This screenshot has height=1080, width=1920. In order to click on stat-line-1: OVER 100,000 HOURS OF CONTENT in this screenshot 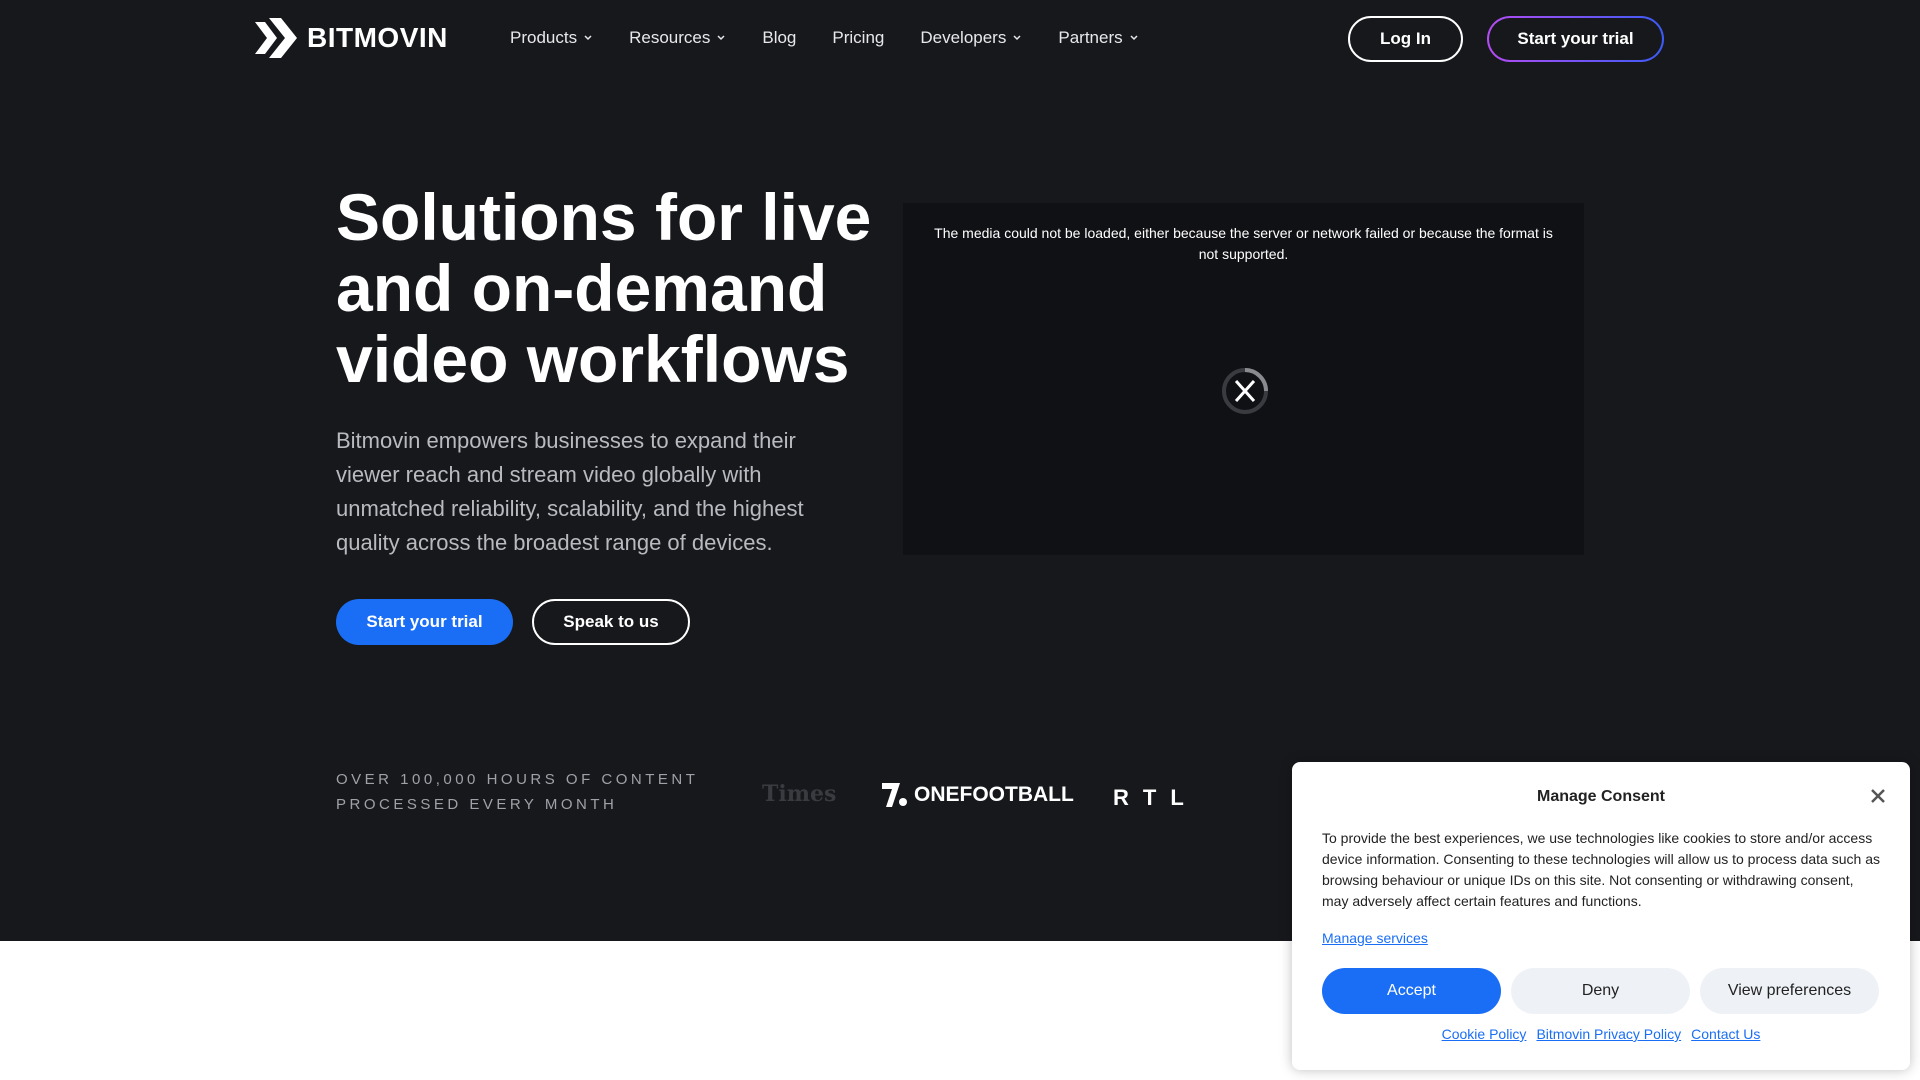, I will do `click(517, 779)`.